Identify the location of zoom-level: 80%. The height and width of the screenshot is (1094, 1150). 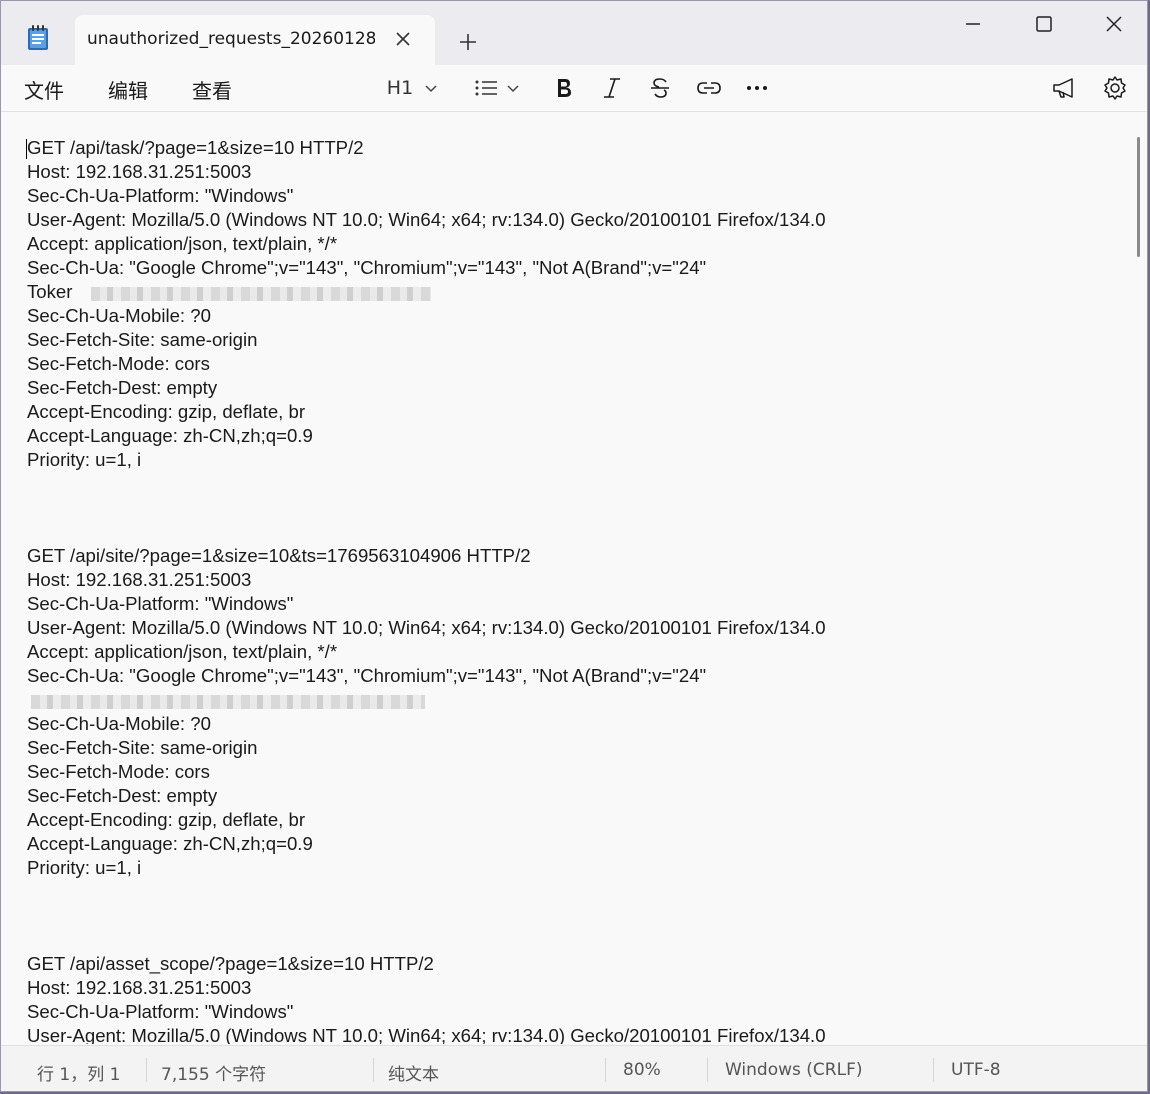
(642, 1070).